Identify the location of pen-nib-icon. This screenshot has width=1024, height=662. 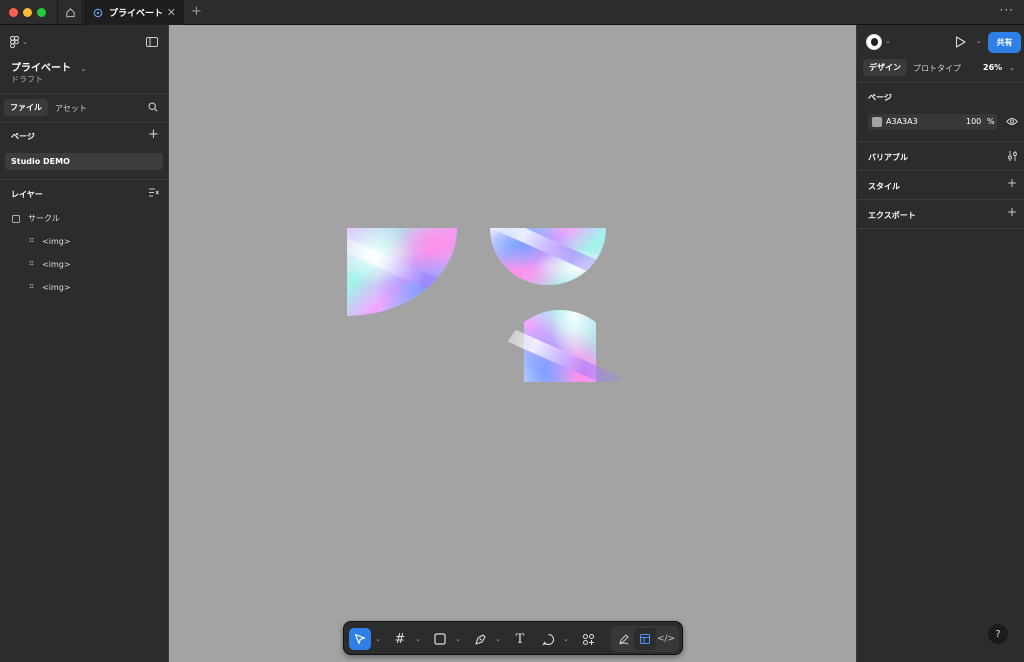
(480, 639).